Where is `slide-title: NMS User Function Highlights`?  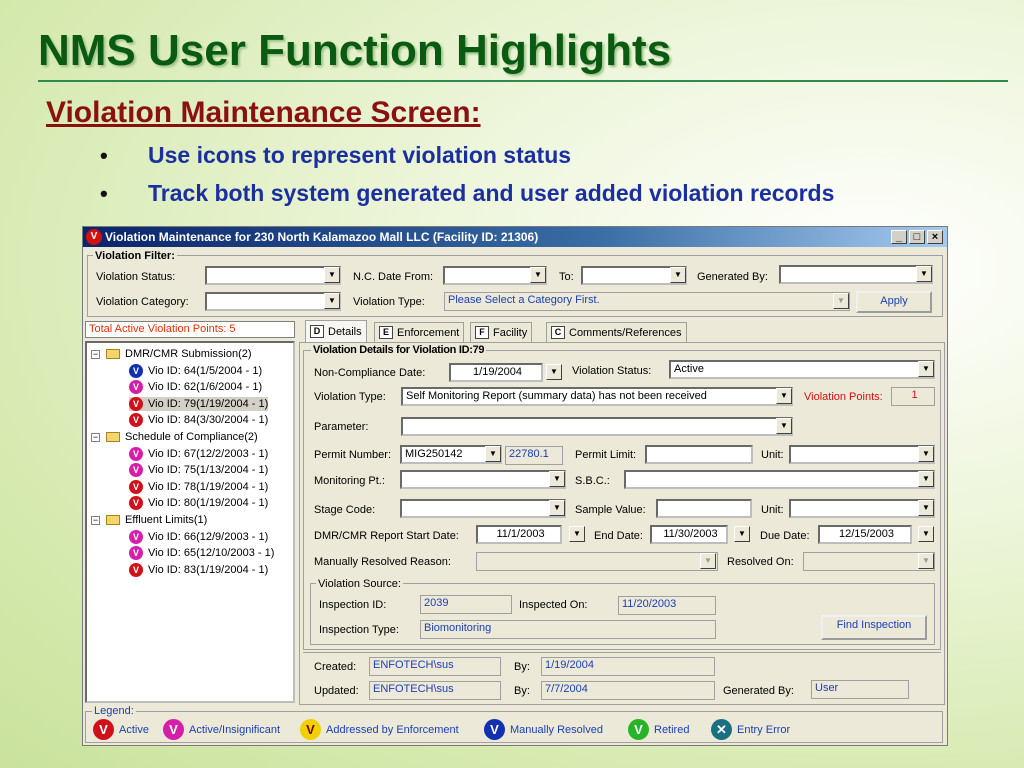 slide-title: NMS User Function Highlights is located at coordinates (355, 50).